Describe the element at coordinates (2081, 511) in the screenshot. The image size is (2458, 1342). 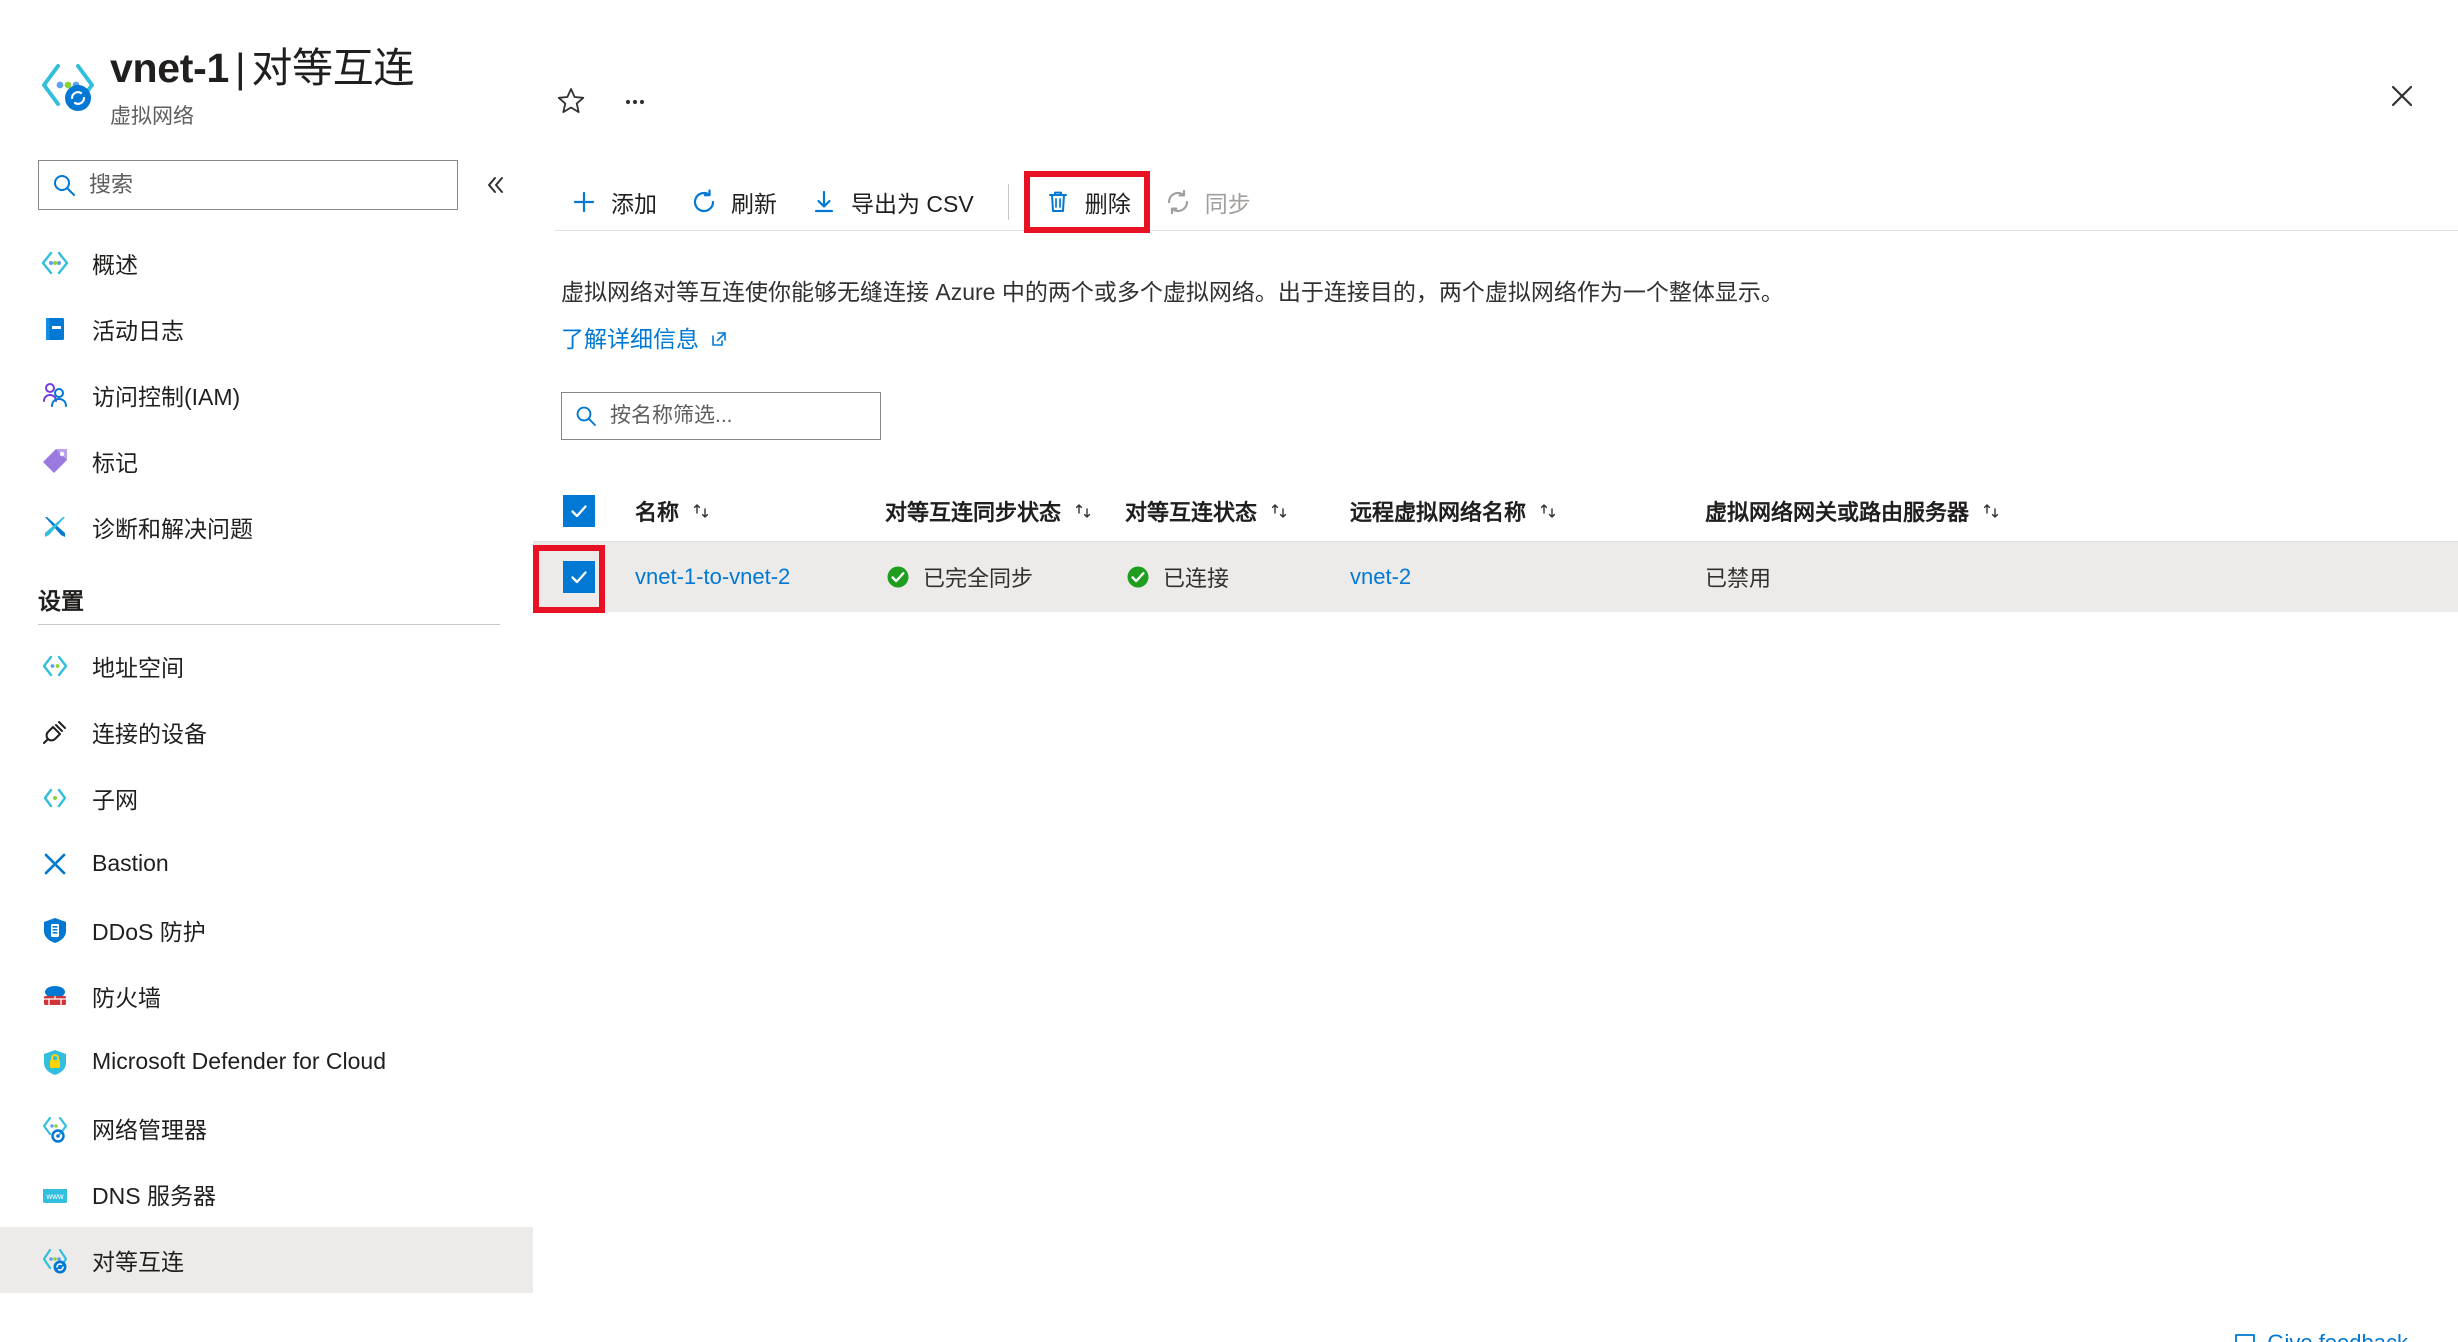
I see `column-header-gateway: 虚拟网络网关或路由服务器` at that location.